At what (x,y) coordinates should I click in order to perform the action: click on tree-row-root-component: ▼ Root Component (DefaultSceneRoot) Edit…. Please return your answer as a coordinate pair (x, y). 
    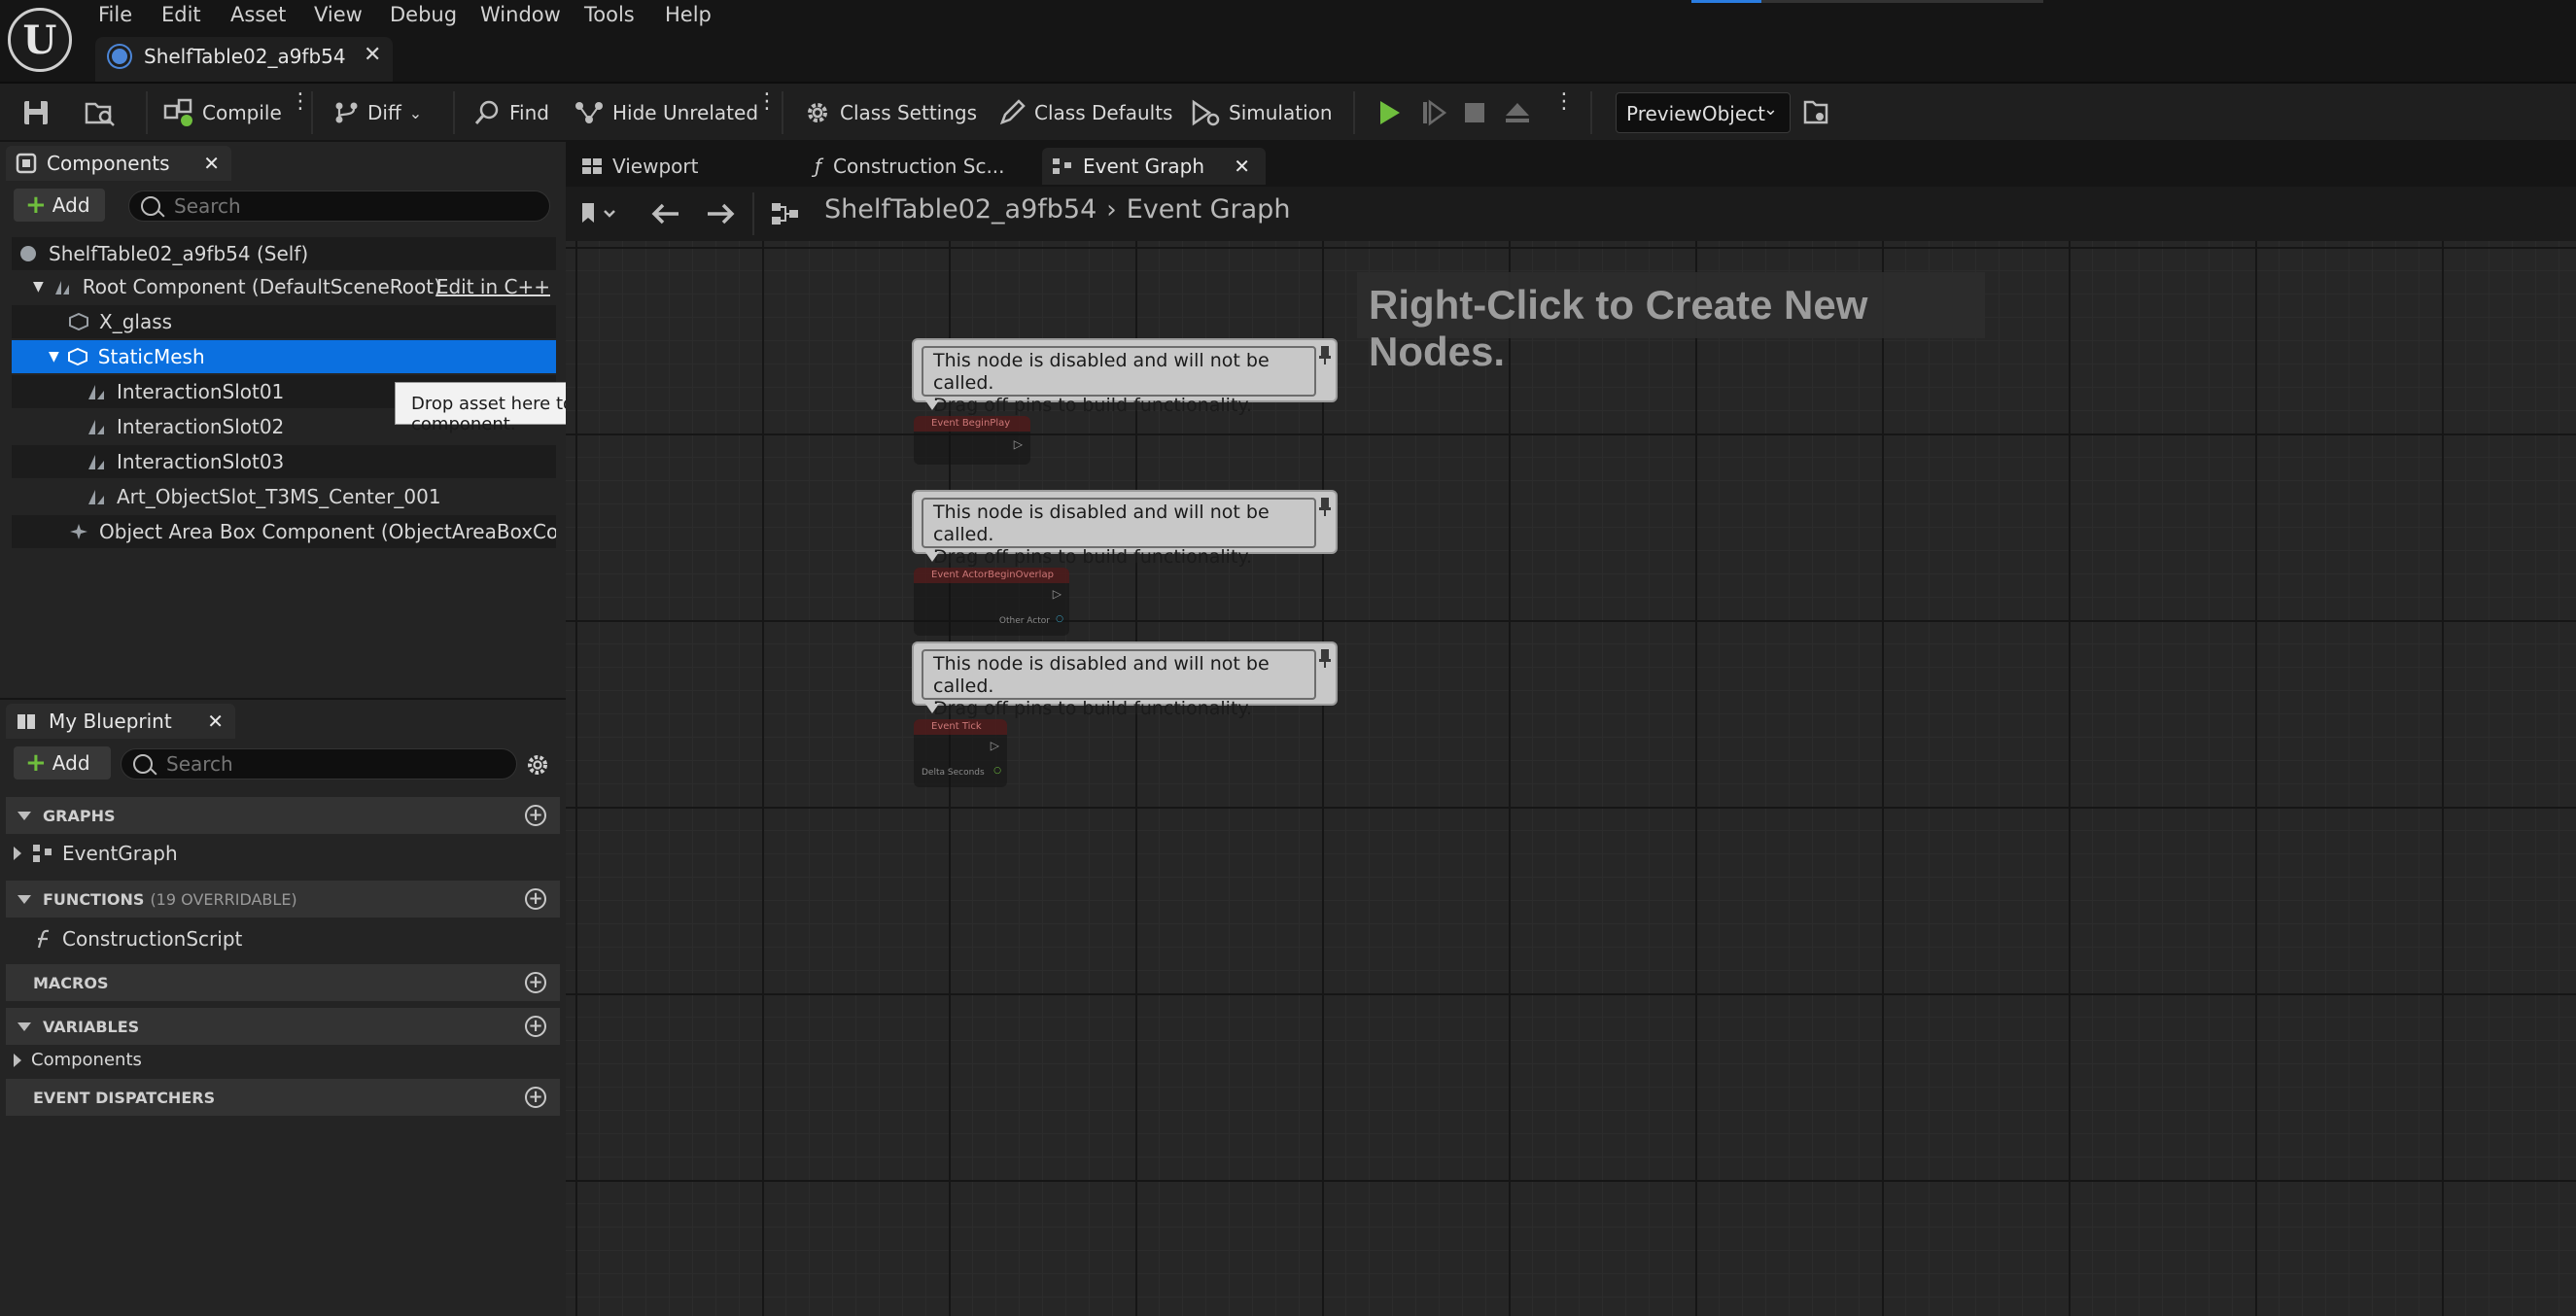
    Looking at the image, I should click on (284, 286).